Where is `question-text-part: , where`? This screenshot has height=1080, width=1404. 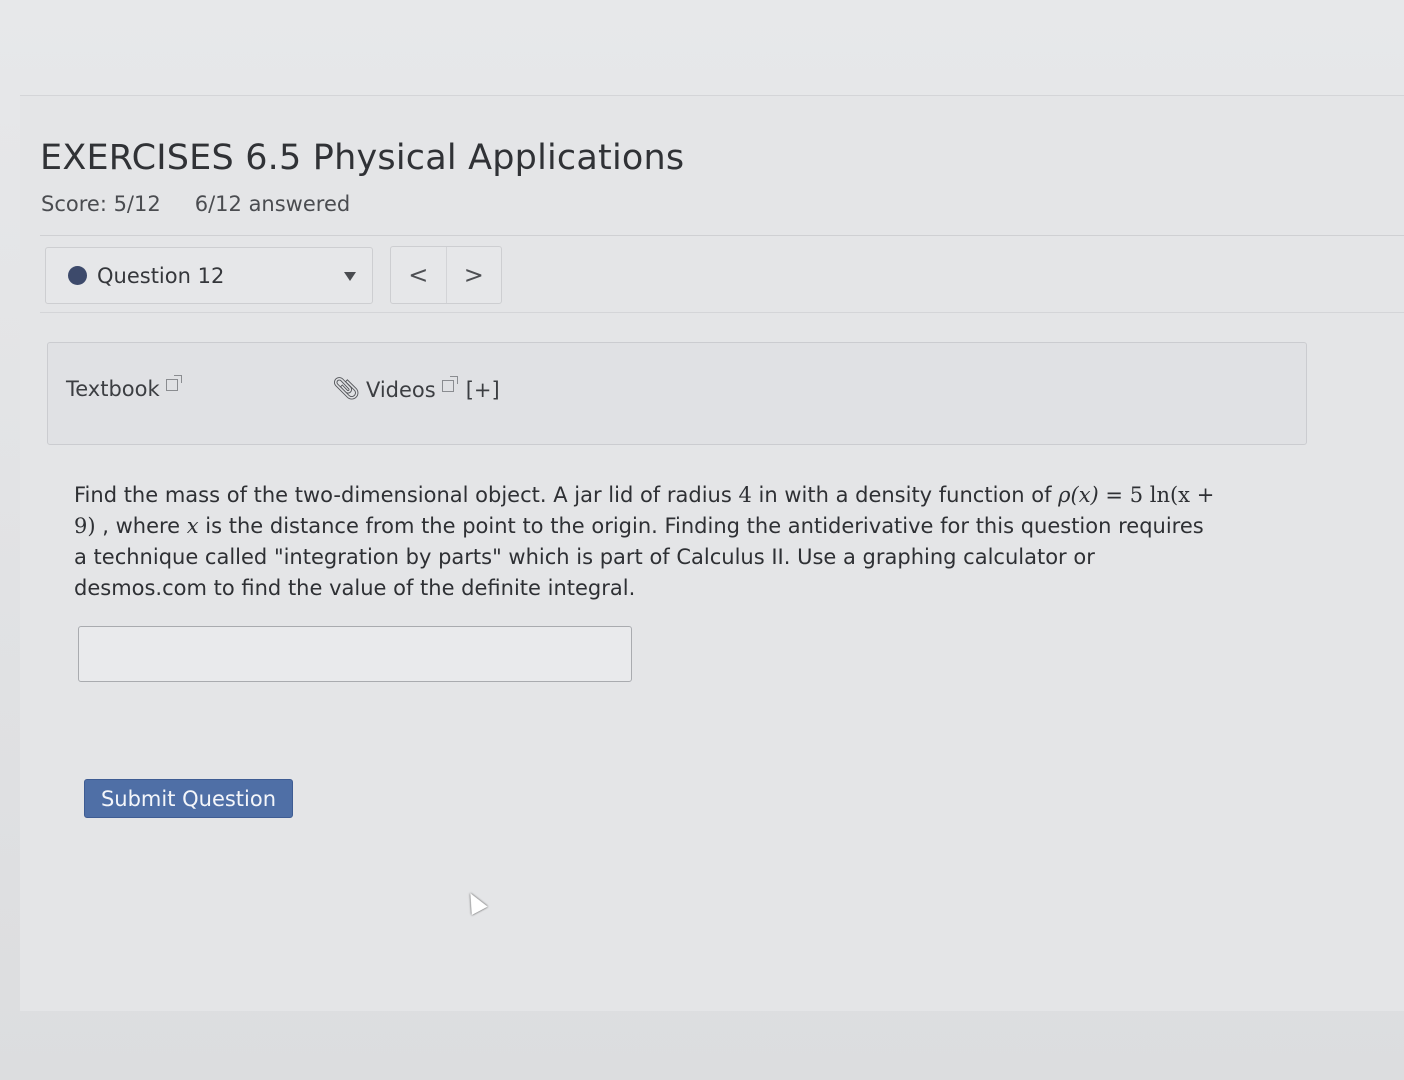
question-text-part: , where is located at coordinates (141, 526).